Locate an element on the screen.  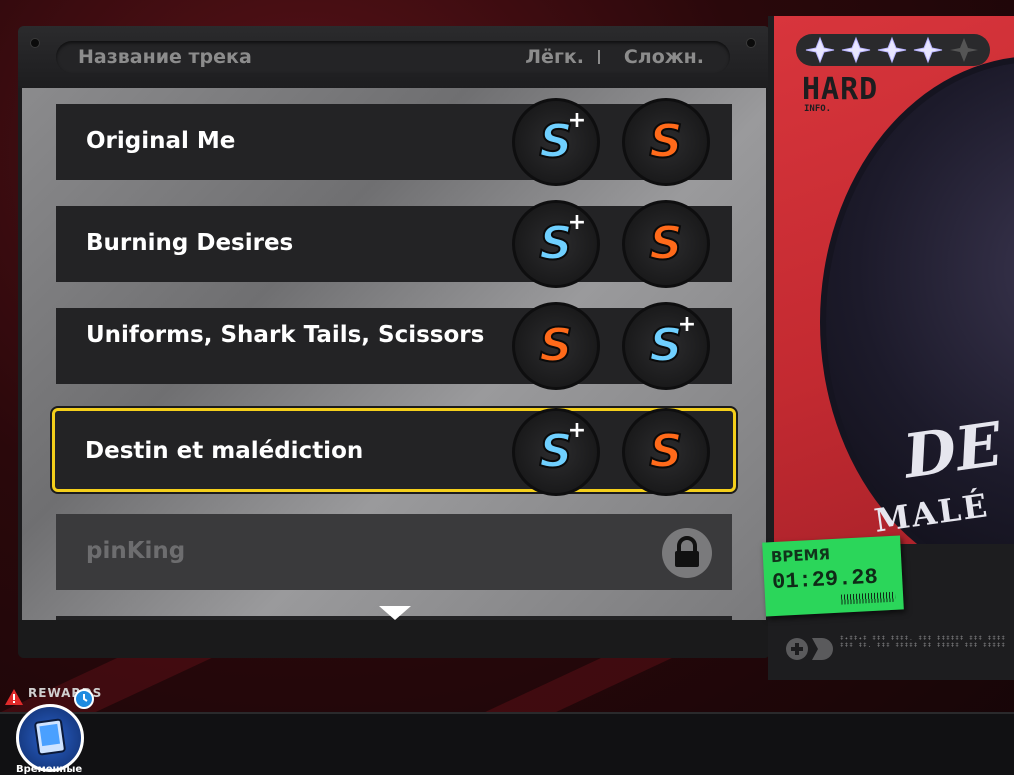
track-row-burning-desires: Burning Desires S + S is located at coordinates (394, 244).